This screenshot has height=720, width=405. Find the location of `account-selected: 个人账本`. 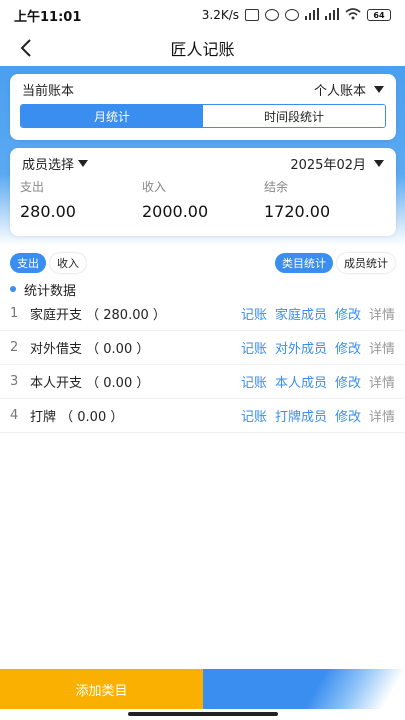

account-selected: 个人账本 is located at coordinates (339, 91).